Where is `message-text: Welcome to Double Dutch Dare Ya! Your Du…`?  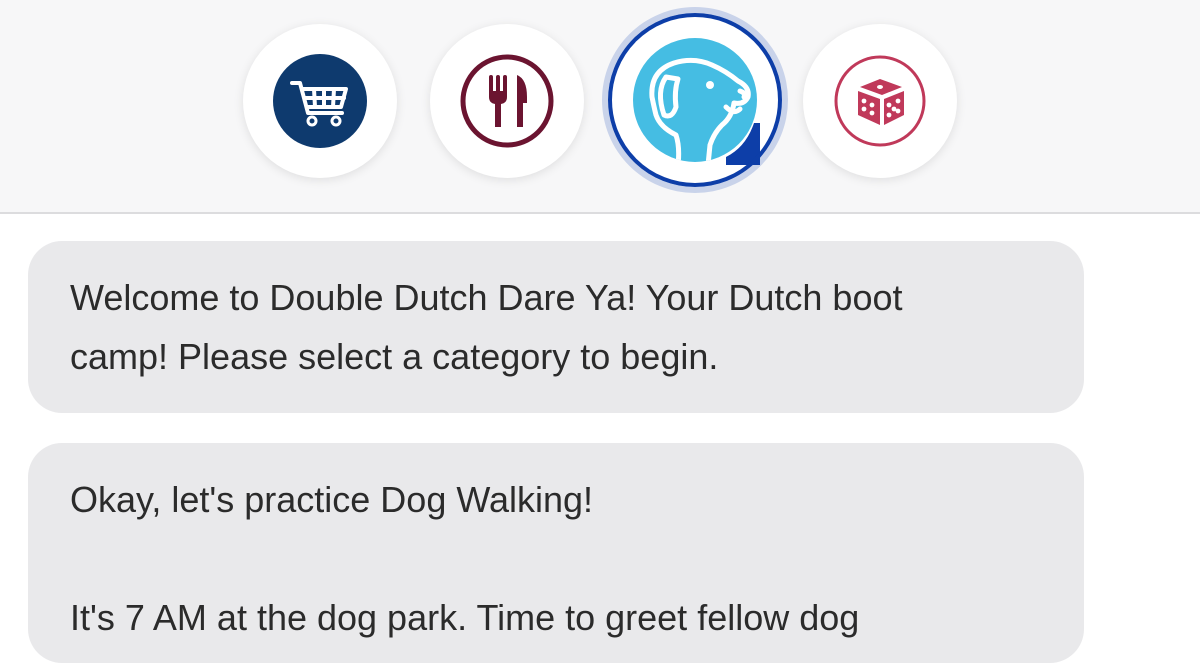
message-text: Welcome to Double Dutch Dare Ya! Your Du… is located at coordinates (486, 297).